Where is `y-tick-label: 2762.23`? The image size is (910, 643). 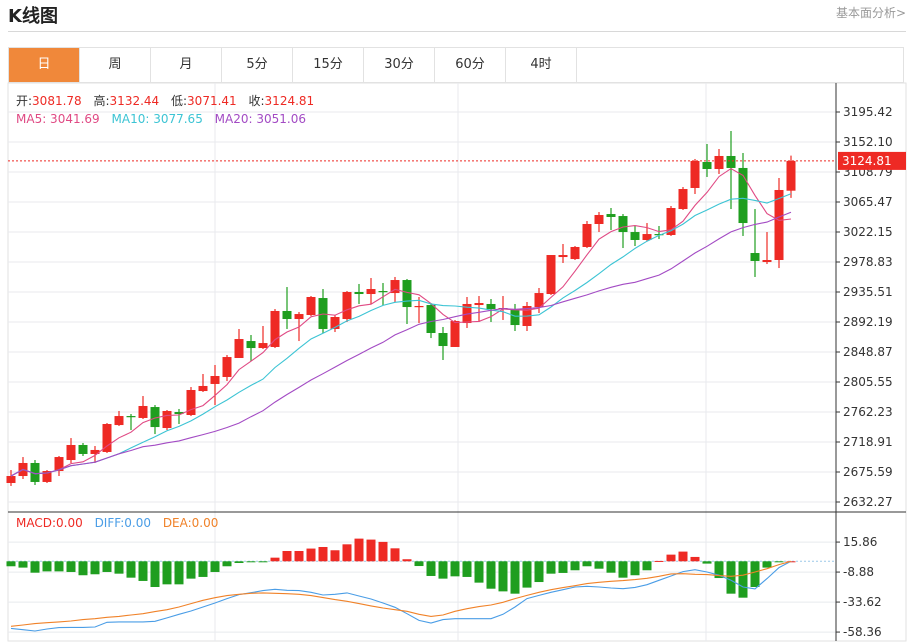 y-tick-label: 2762.23 is located at coordinates (868, 412).